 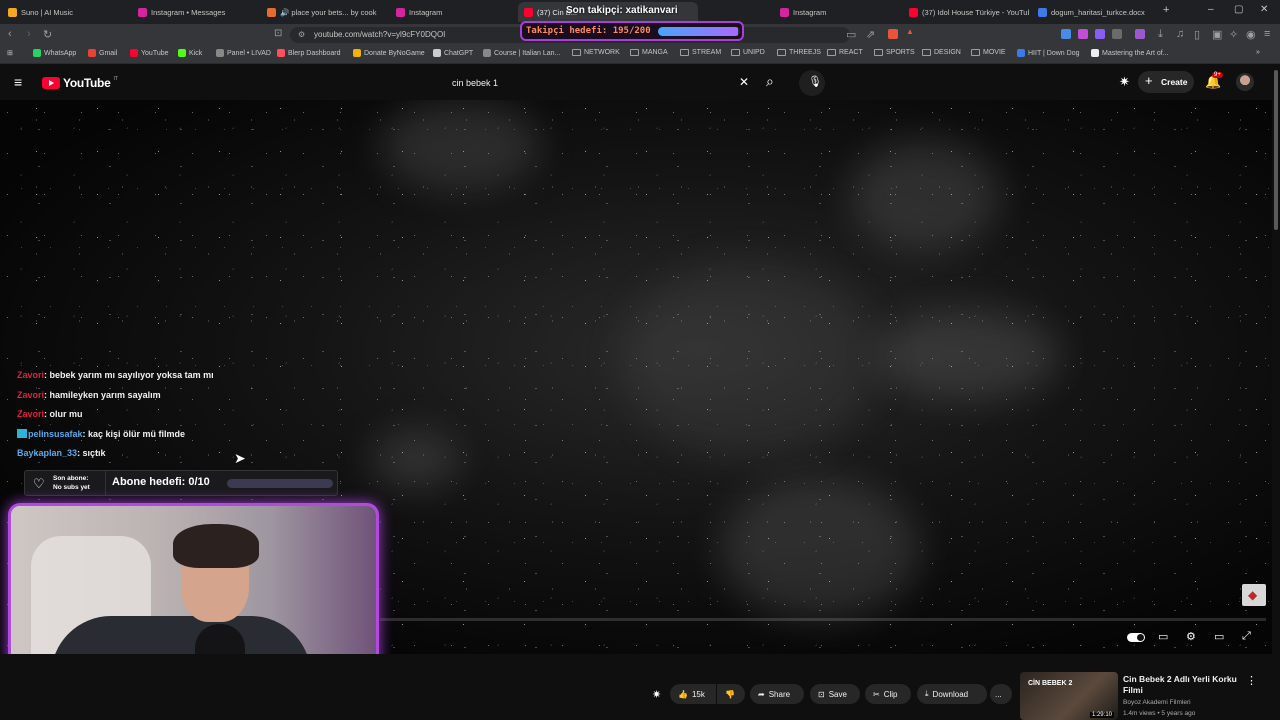 I want to click on subtitles-icon: ▭, so click(x=1163, y=636).